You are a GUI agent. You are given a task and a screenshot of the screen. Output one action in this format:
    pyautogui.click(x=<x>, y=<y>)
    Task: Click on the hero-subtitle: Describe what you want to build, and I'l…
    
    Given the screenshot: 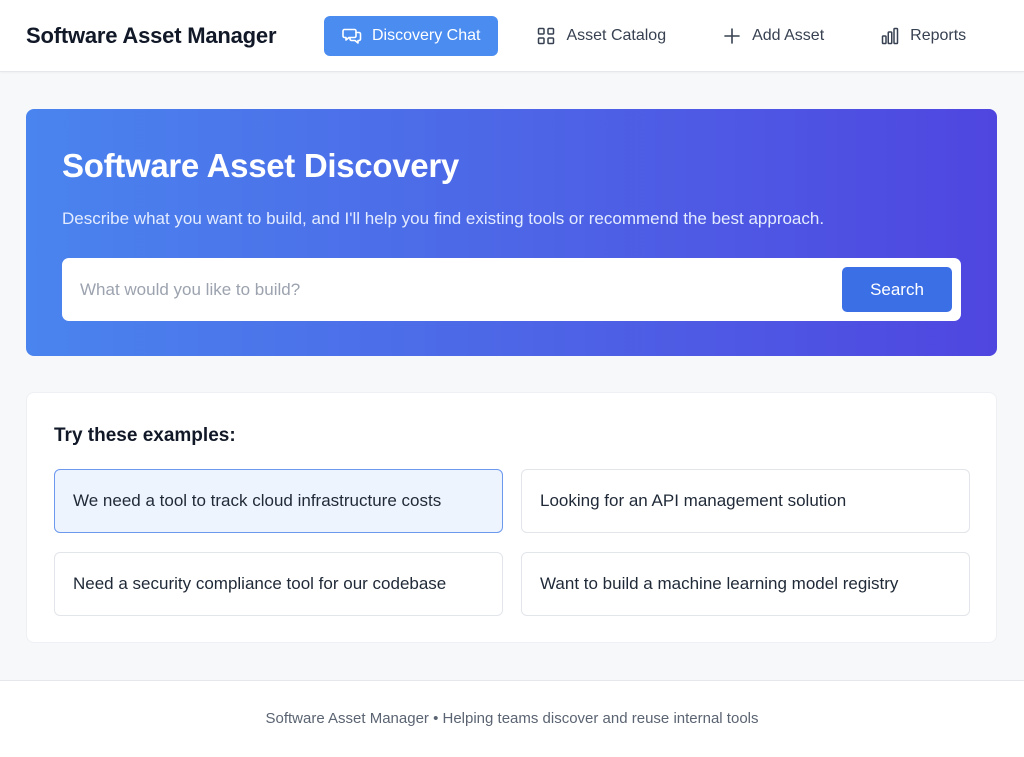 What is the action you would take?
    pyautogui.click(x=443, y=218)
    